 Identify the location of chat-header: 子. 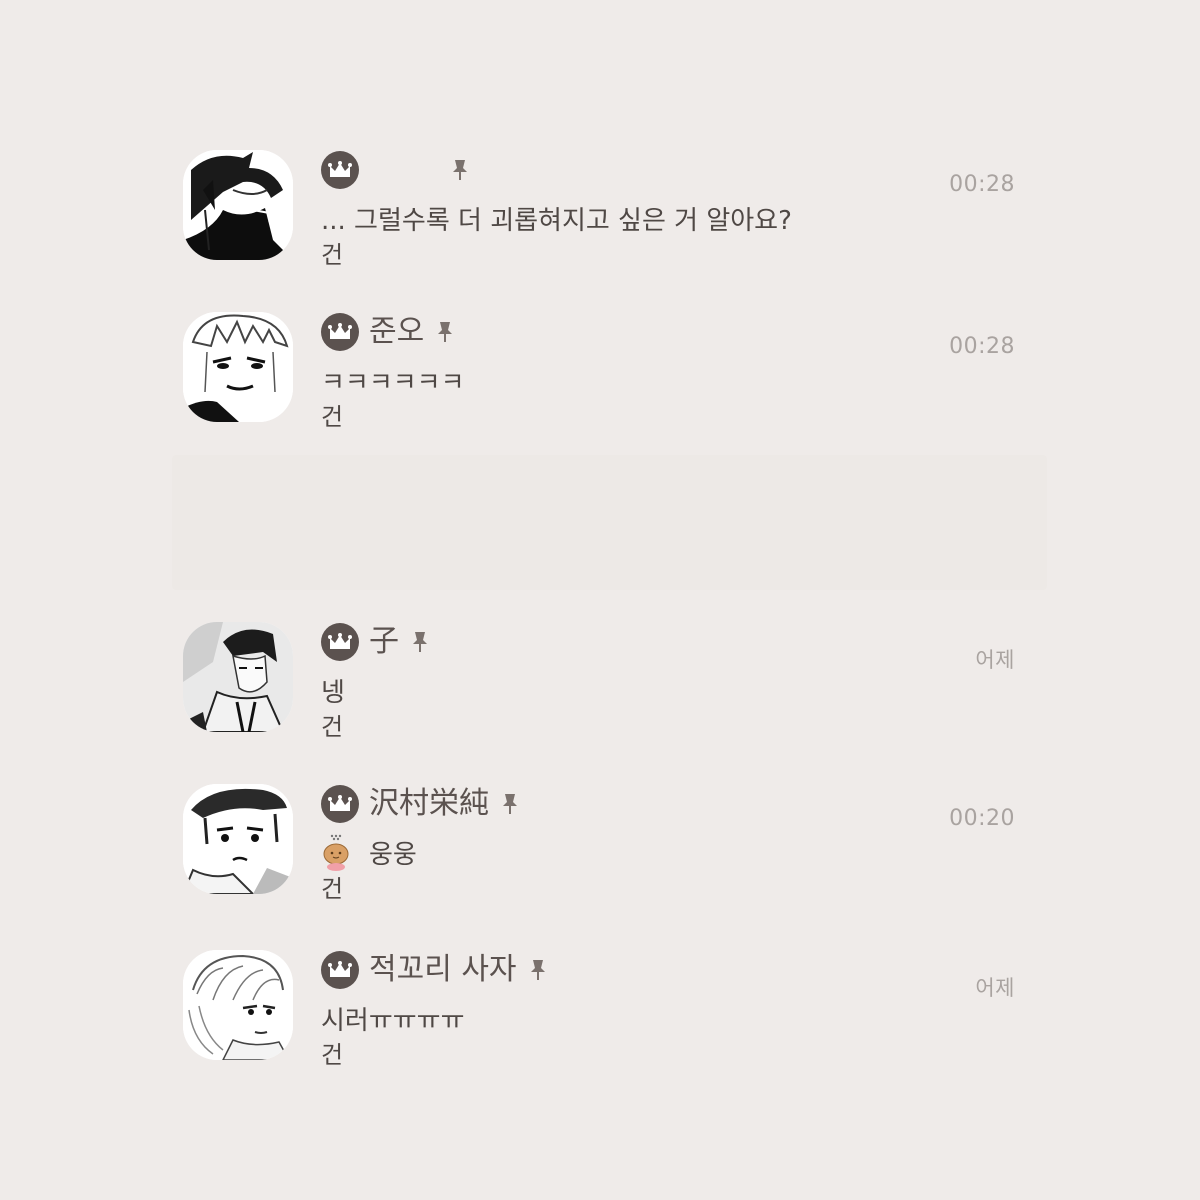
(376, 642).